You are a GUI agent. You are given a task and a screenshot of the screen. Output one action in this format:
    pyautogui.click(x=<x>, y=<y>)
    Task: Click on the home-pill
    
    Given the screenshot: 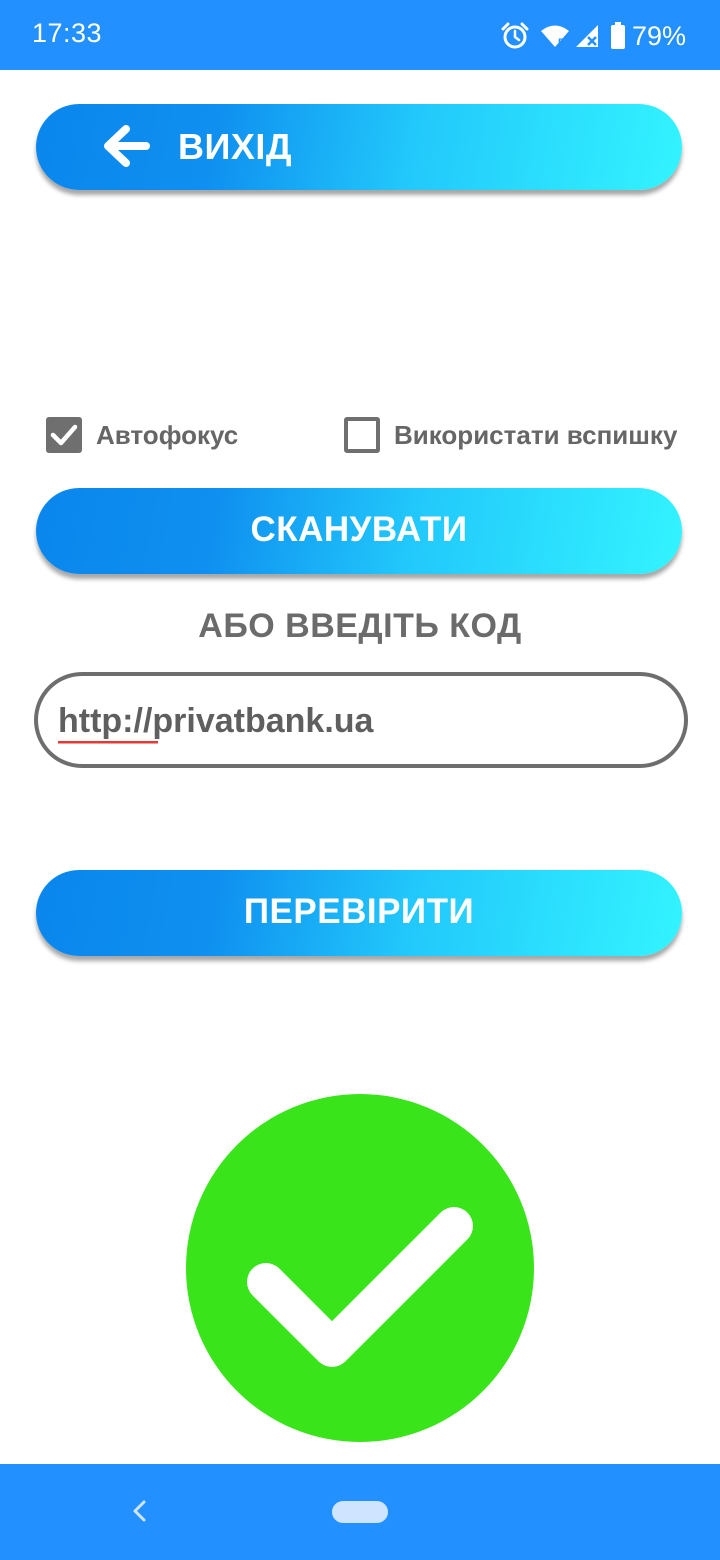 What is the action you would take?
    pyautogui.click(x=360, y=1512)
    